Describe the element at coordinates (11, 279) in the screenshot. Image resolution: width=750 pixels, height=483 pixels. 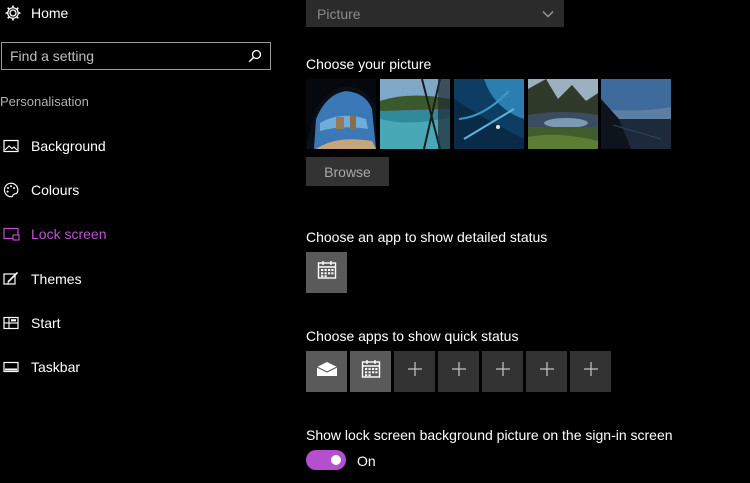
I see `brush-icon` at that location.